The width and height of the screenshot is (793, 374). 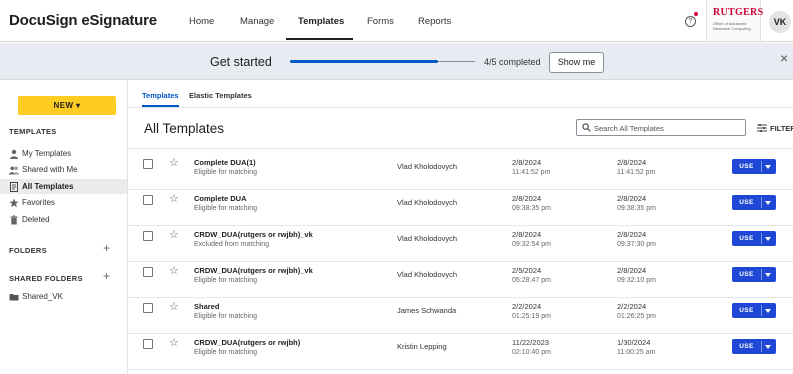 I want to click on template-name: Shared, so click(x=206, y=306).